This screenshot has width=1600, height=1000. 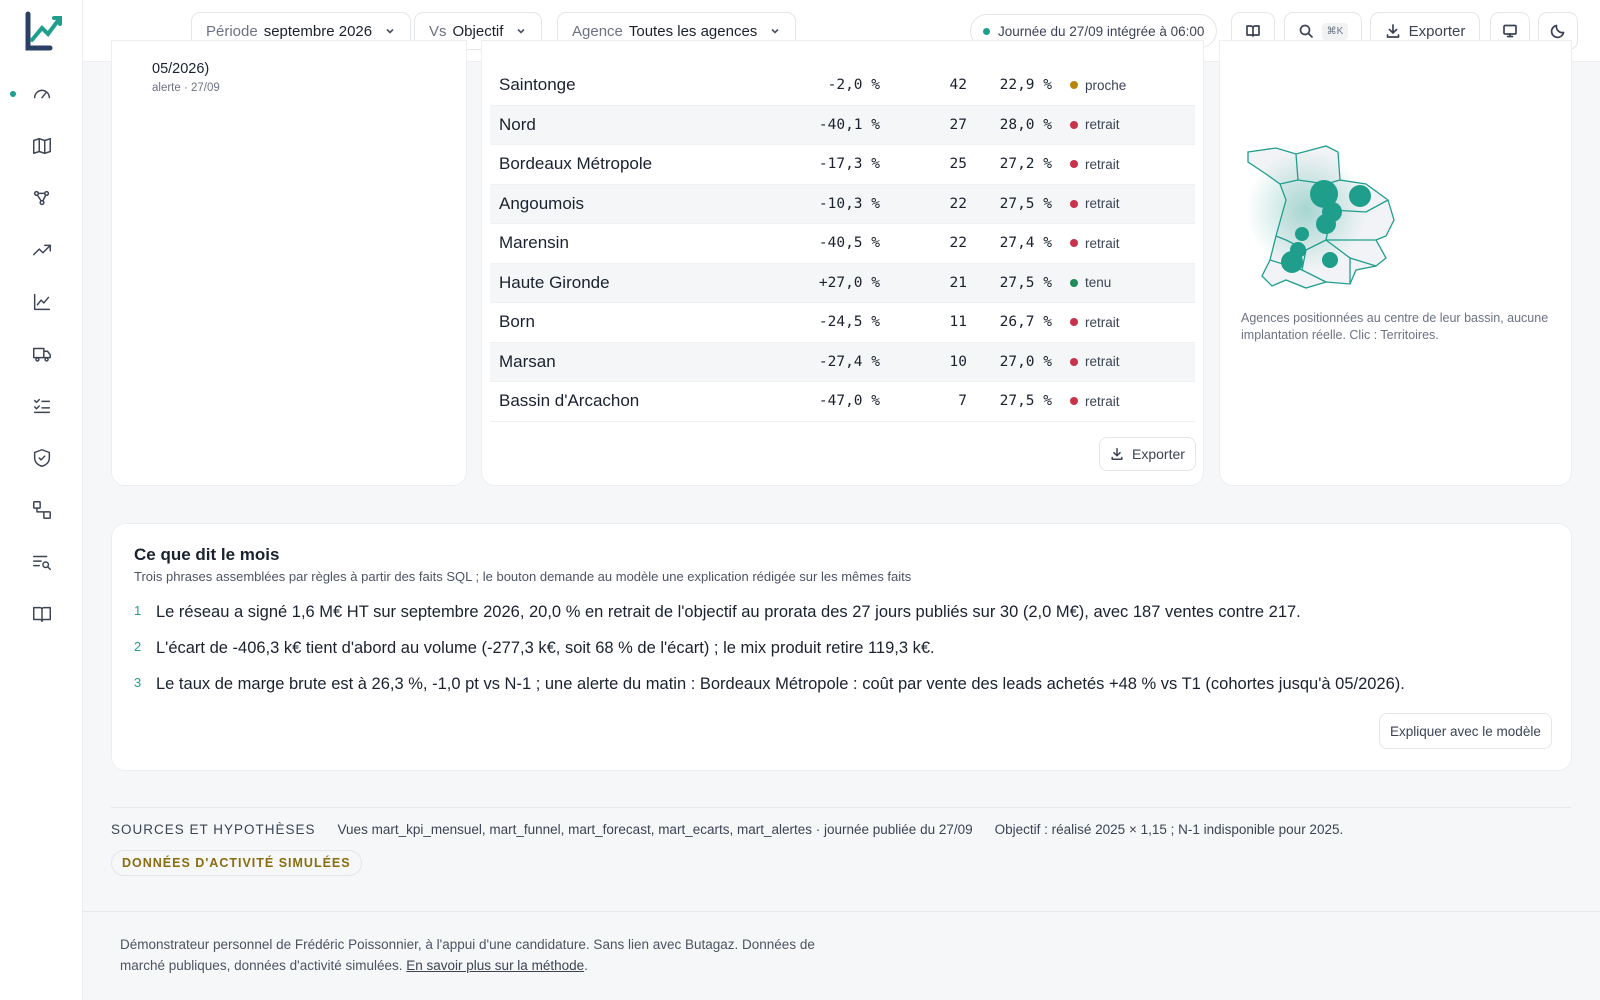 I want to click on active-nav-indicator, so click(x=13, y=94).